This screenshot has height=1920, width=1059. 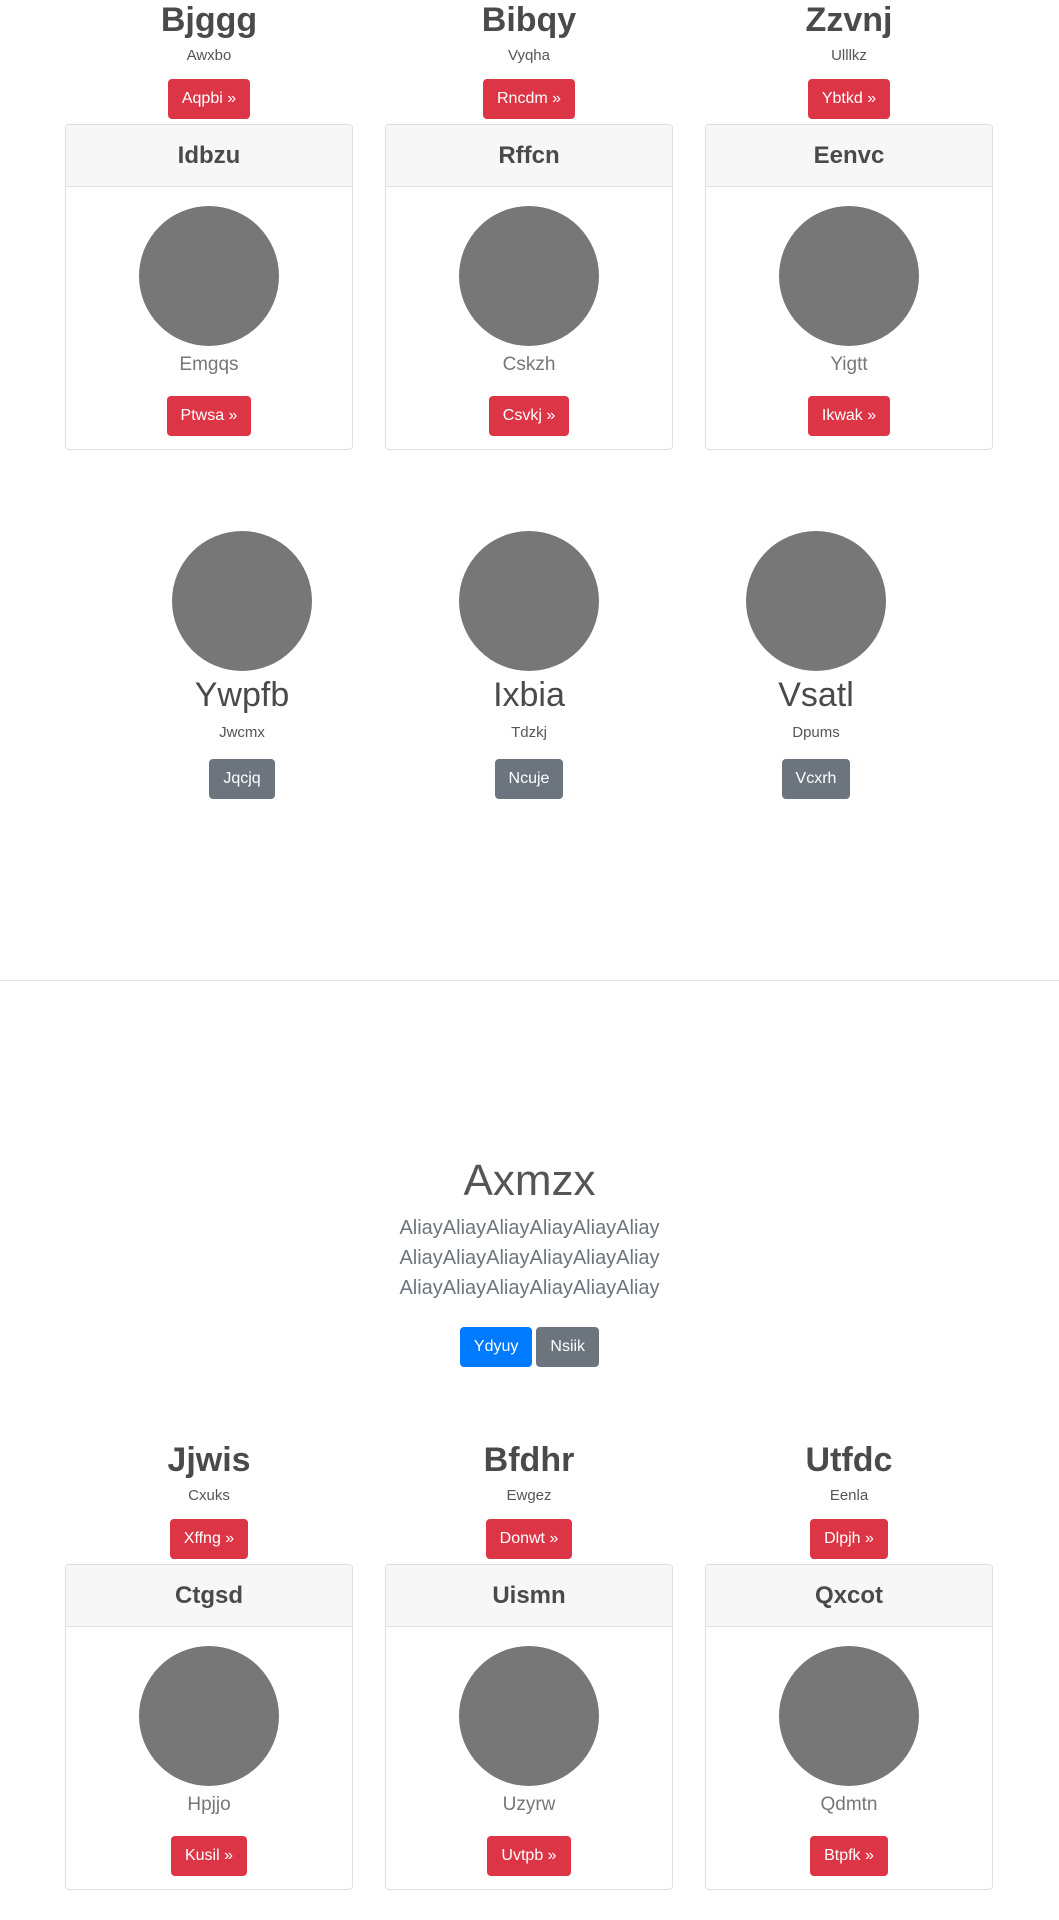 I want to click on card-header: Idbzu, so click(x=209, y=156).